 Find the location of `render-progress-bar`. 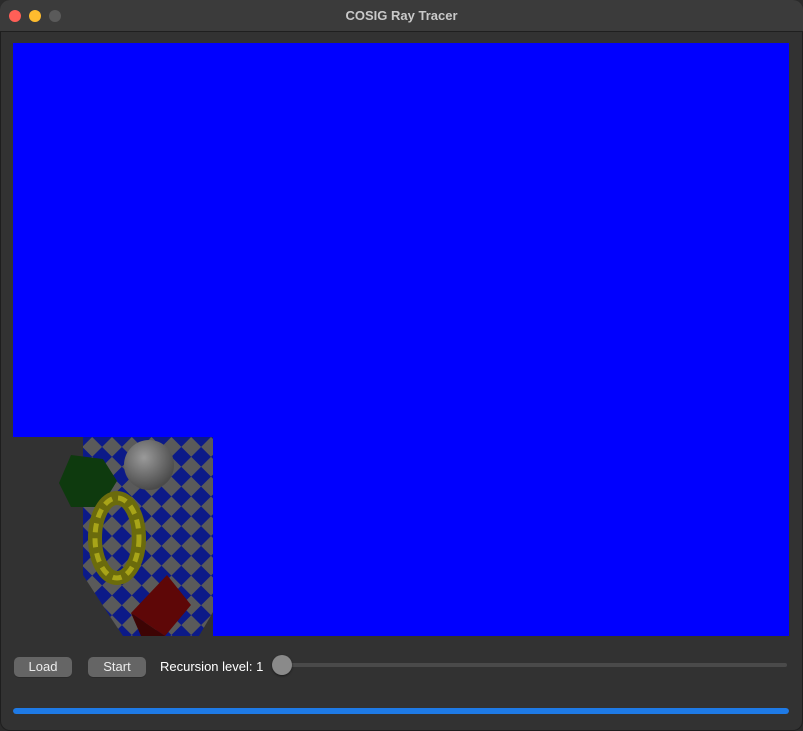

render-progress-bar is located at coordinates (401, 711).